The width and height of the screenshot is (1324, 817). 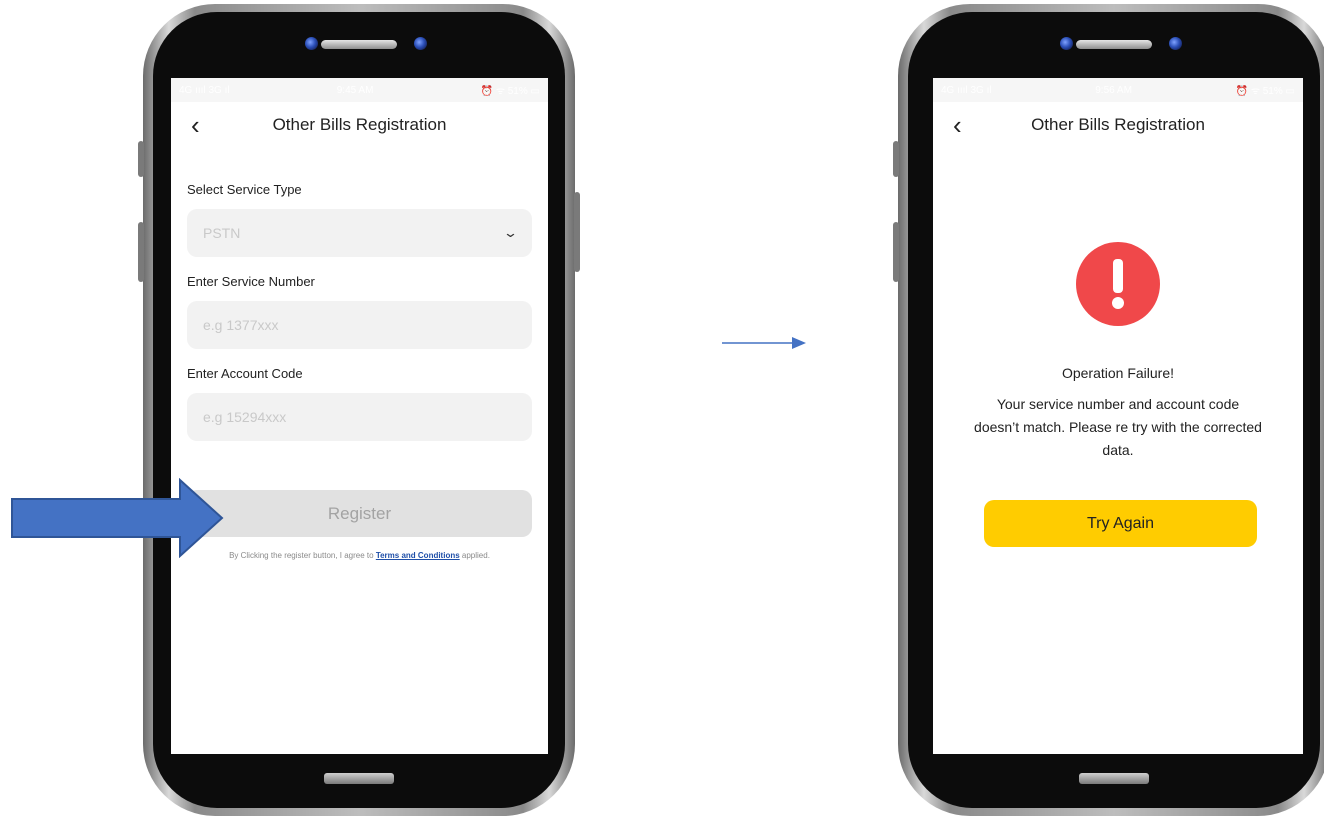 I want to click on chevron-down-icon: ⌄, so click(x=510, y=232).